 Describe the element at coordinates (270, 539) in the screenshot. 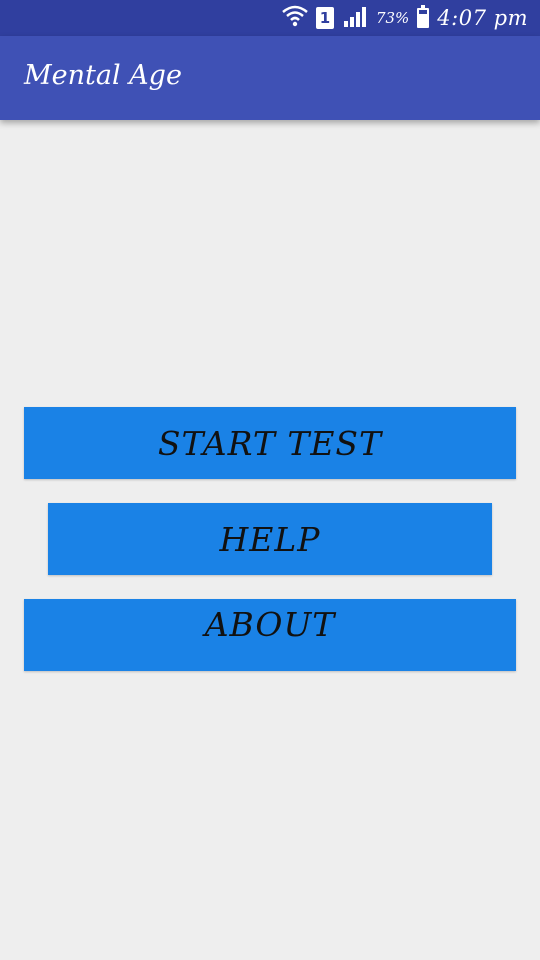

I see `help-button: HELP` at that location.